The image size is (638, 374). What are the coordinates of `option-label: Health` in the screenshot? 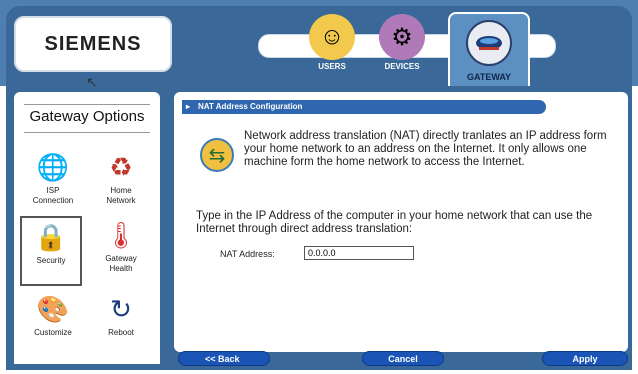 It's located at (121, 268).